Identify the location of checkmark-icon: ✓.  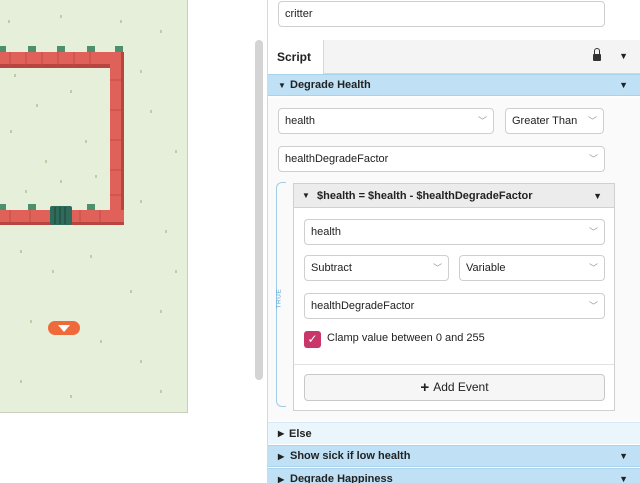
(312, 339).